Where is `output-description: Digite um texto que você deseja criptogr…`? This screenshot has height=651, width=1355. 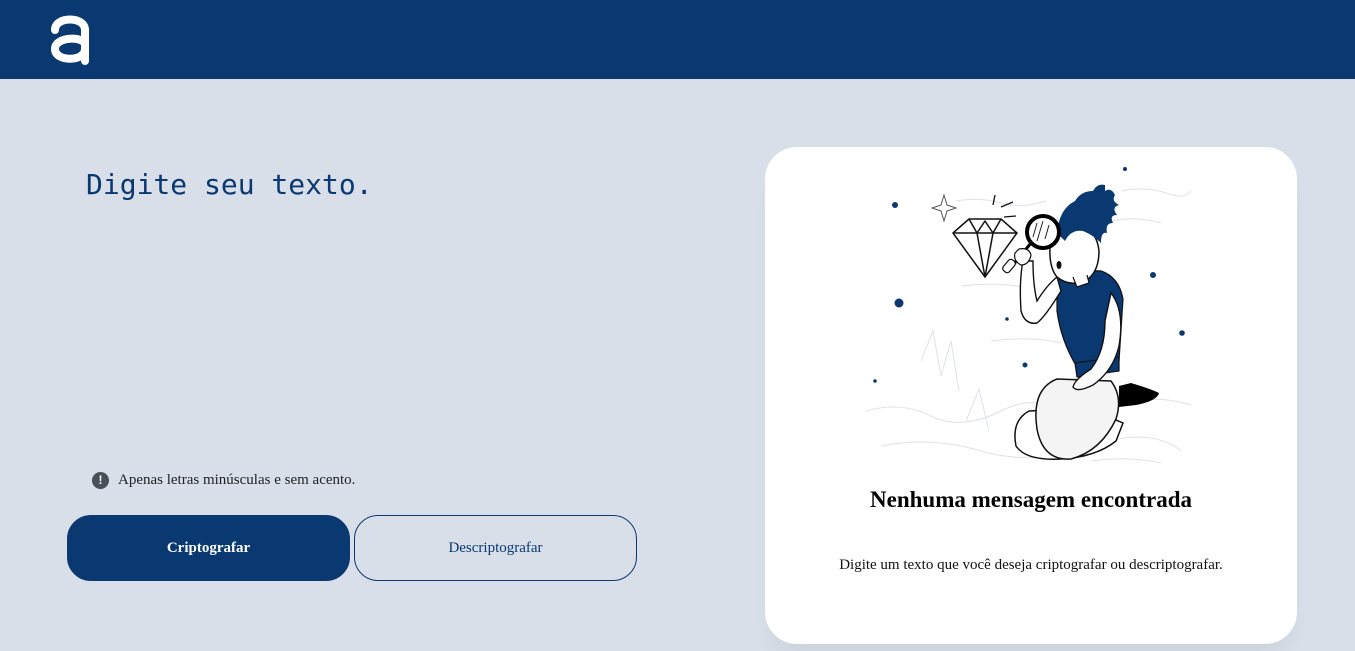 output-description: Digite um texto que você deseja criptogr… is located at coordinates (1031, 565).